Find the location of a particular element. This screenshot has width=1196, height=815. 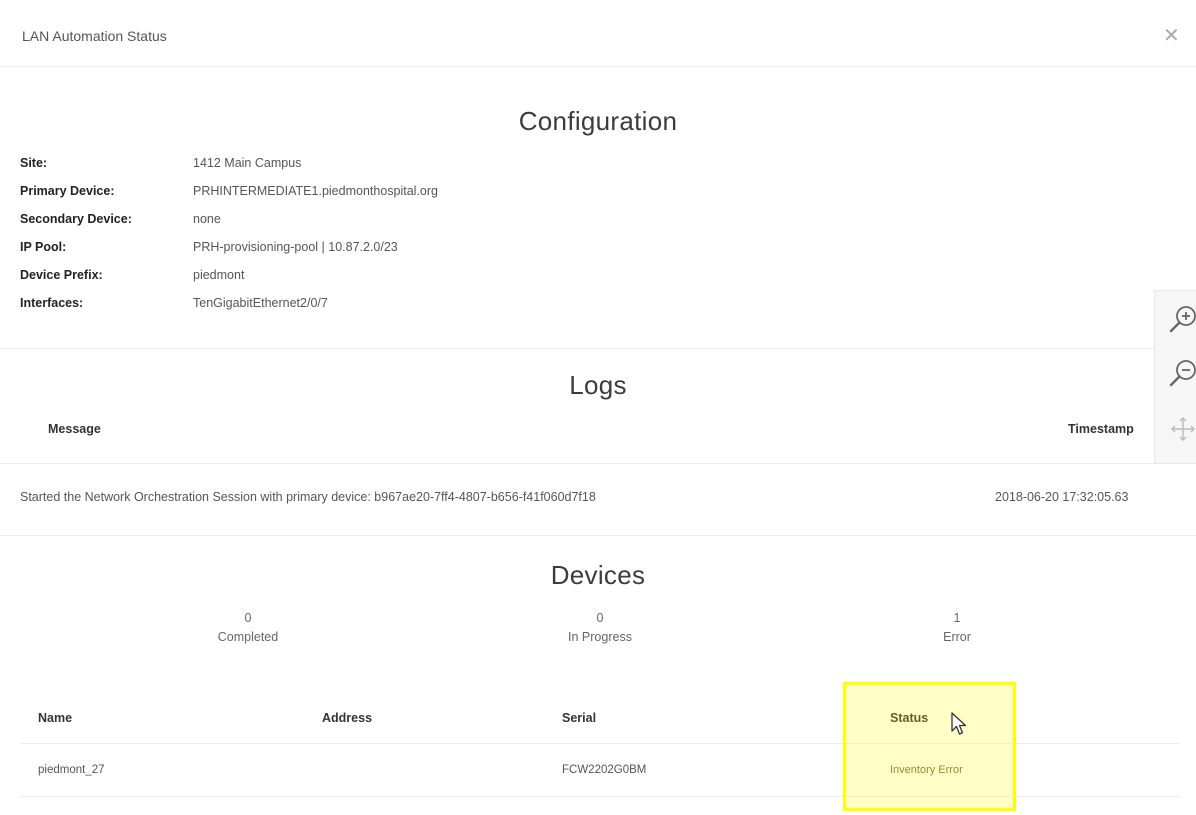

config-label: Device Prefix: is located at coordinates (61, 275).